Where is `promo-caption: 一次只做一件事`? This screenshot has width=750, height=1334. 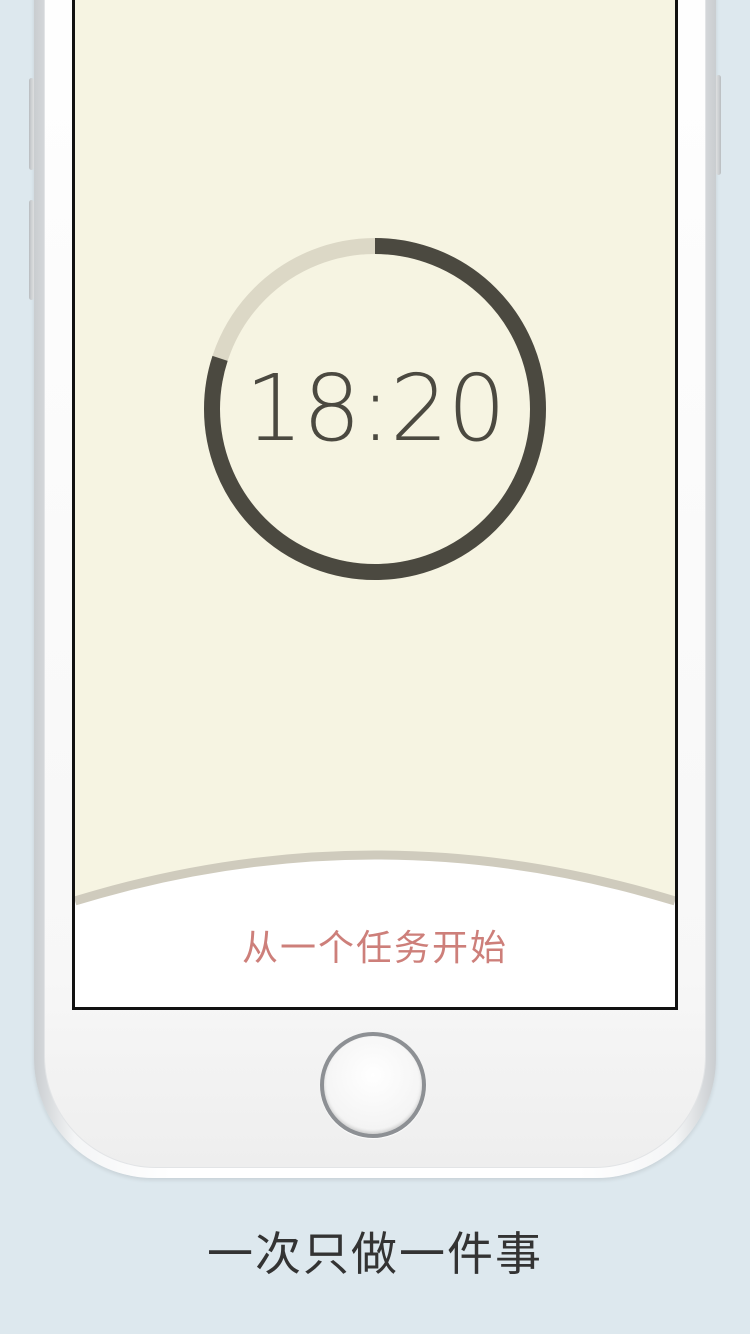
promo-caption: 一次只做一件事 is located at coordinates (375, 1254).